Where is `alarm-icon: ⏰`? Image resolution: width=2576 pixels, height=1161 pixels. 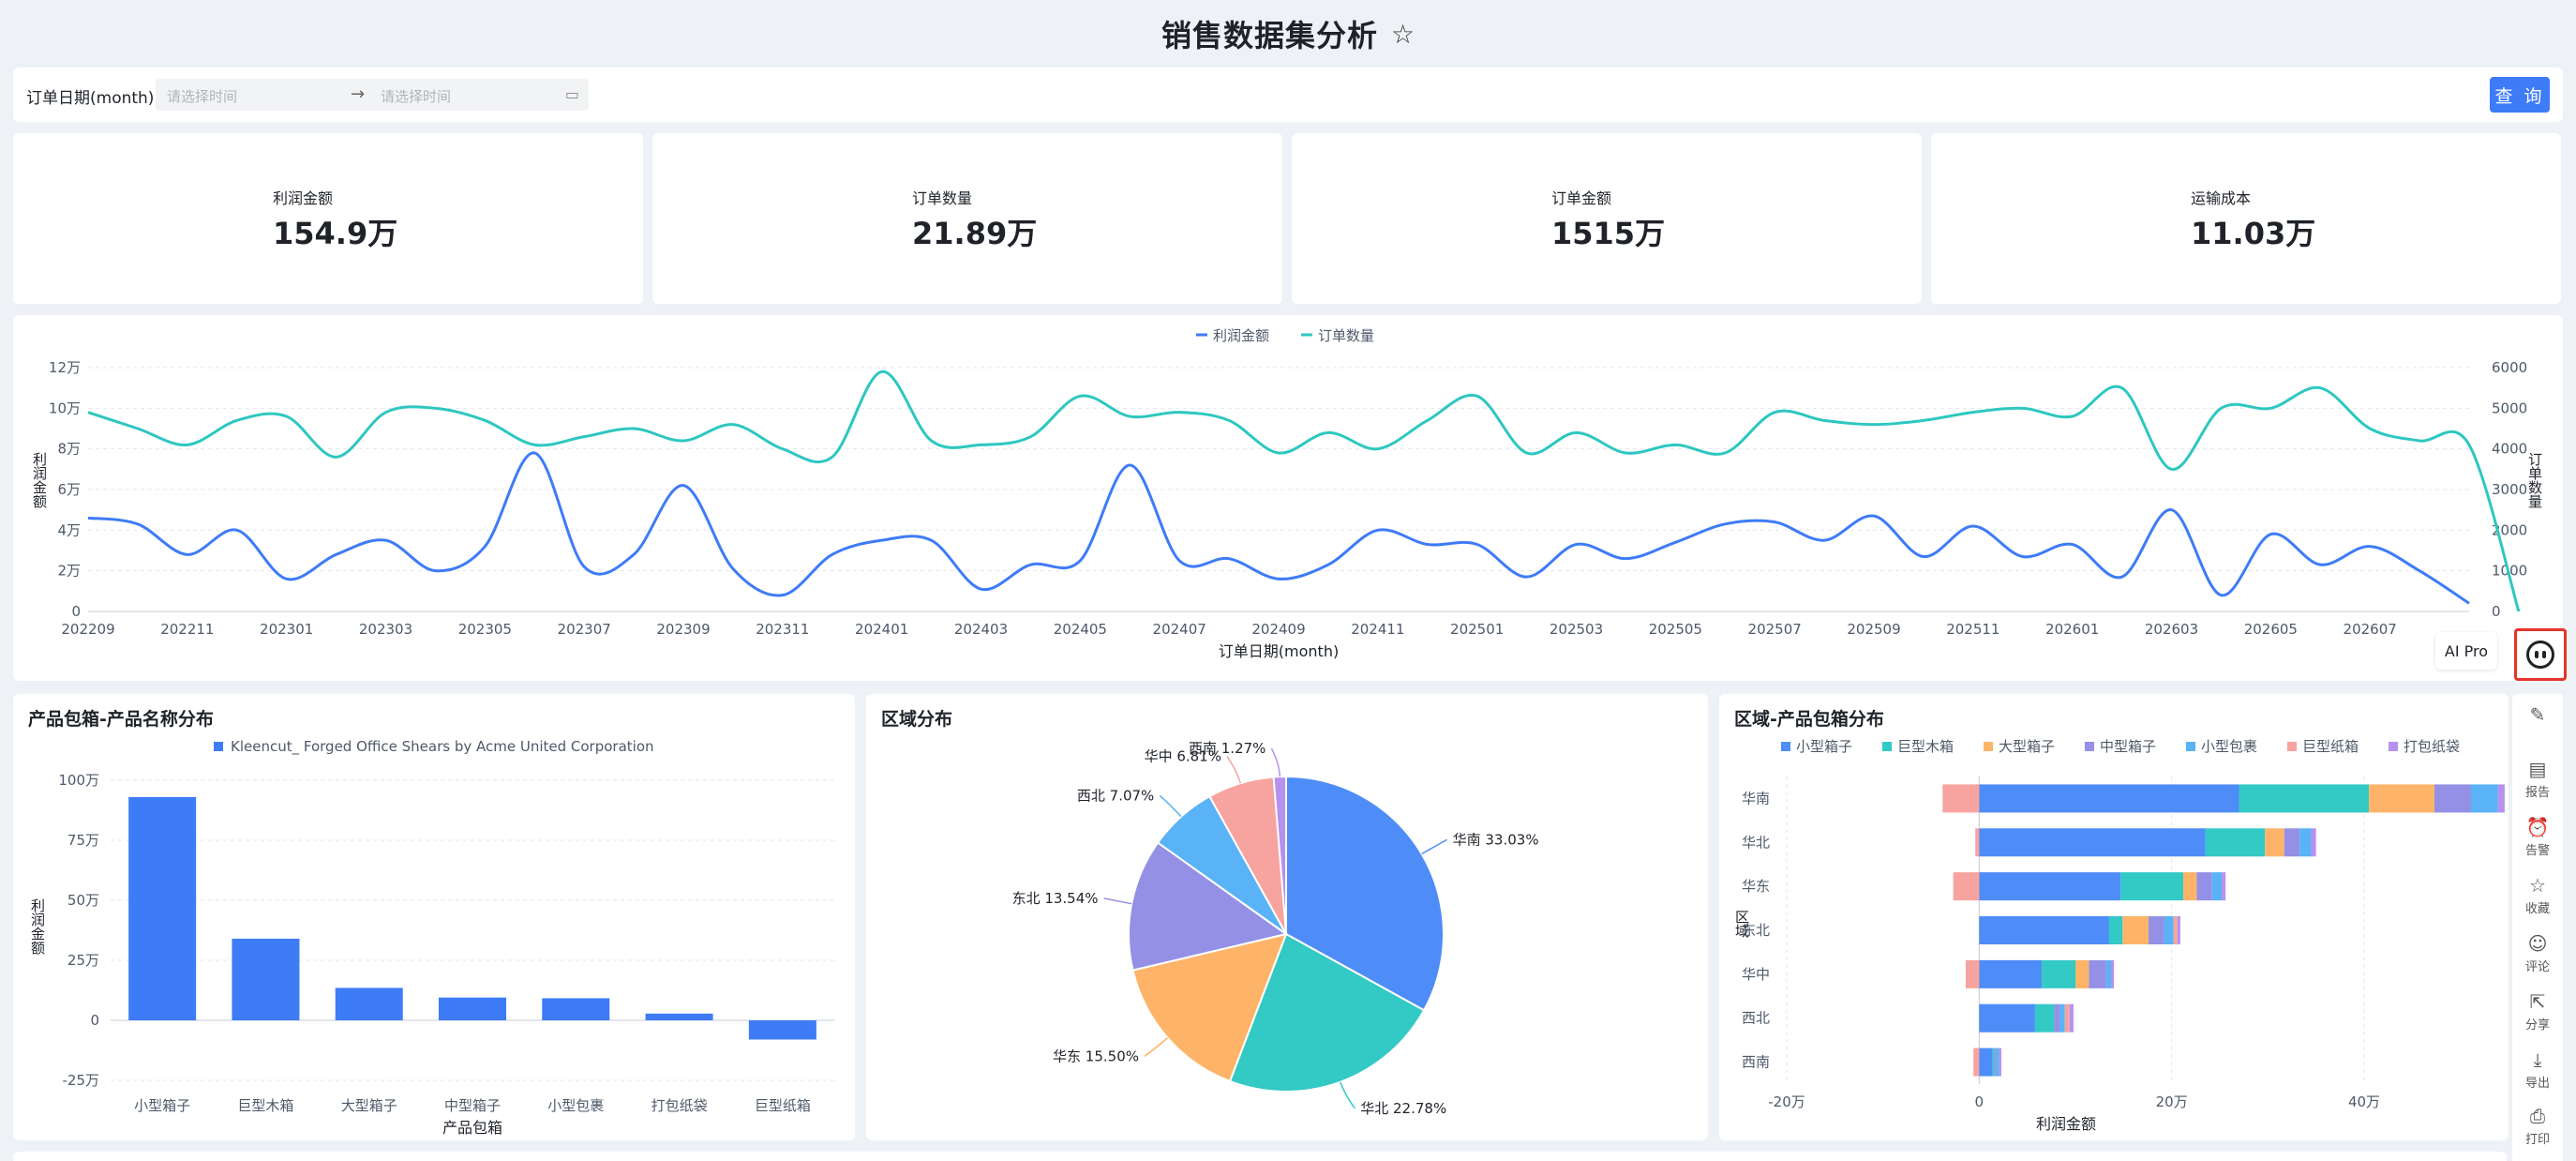
alarm-icon: ⏰ is located at coordinates (2537, 827).